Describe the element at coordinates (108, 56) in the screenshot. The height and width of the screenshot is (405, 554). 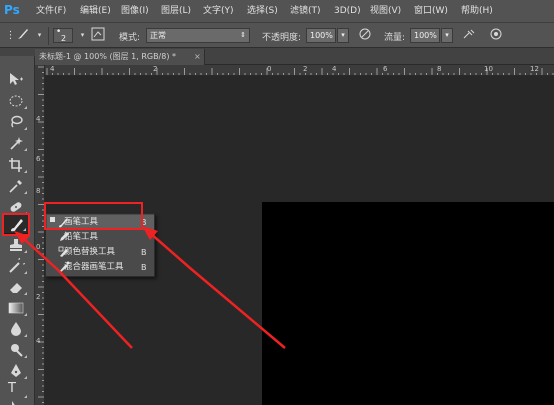
I see `document-tab-title: 未标题-1 @ 100% (图层 1, RGB/8) *` at that location.